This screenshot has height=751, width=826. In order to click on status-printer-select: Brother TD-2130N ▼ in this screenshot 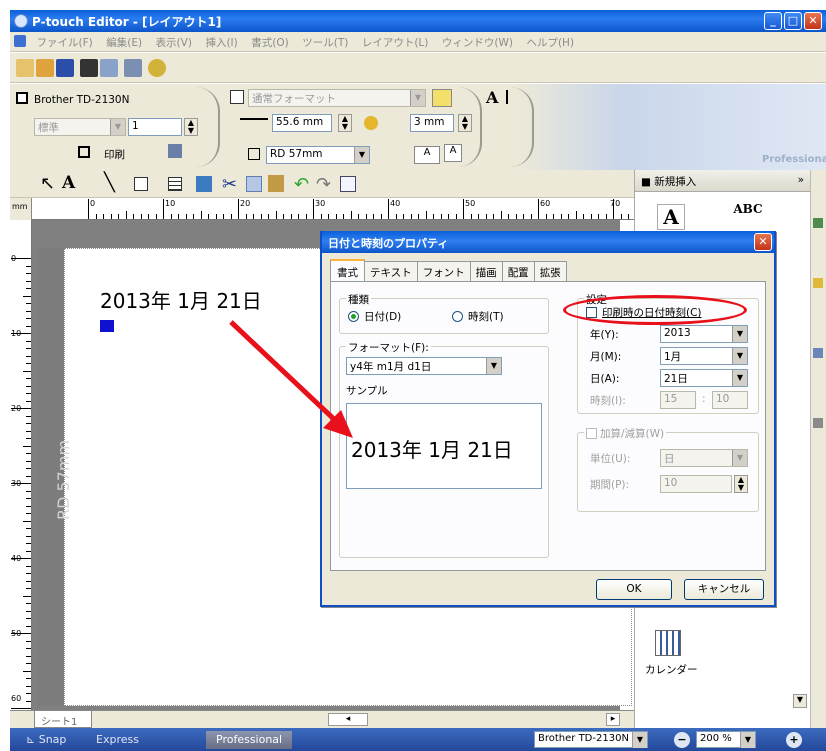, I will do `click(591, 739)`.